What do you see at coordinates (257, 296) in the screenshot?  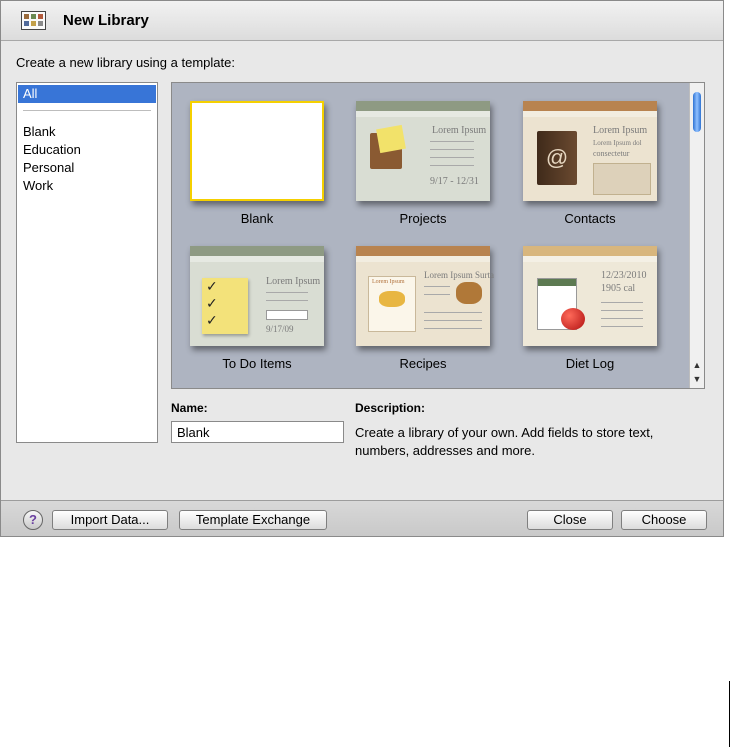 I see `template-to-do-items: ✓ ✓ ✓ Lorem Ipsum 9/17/09` at bounding box center [257, 296].